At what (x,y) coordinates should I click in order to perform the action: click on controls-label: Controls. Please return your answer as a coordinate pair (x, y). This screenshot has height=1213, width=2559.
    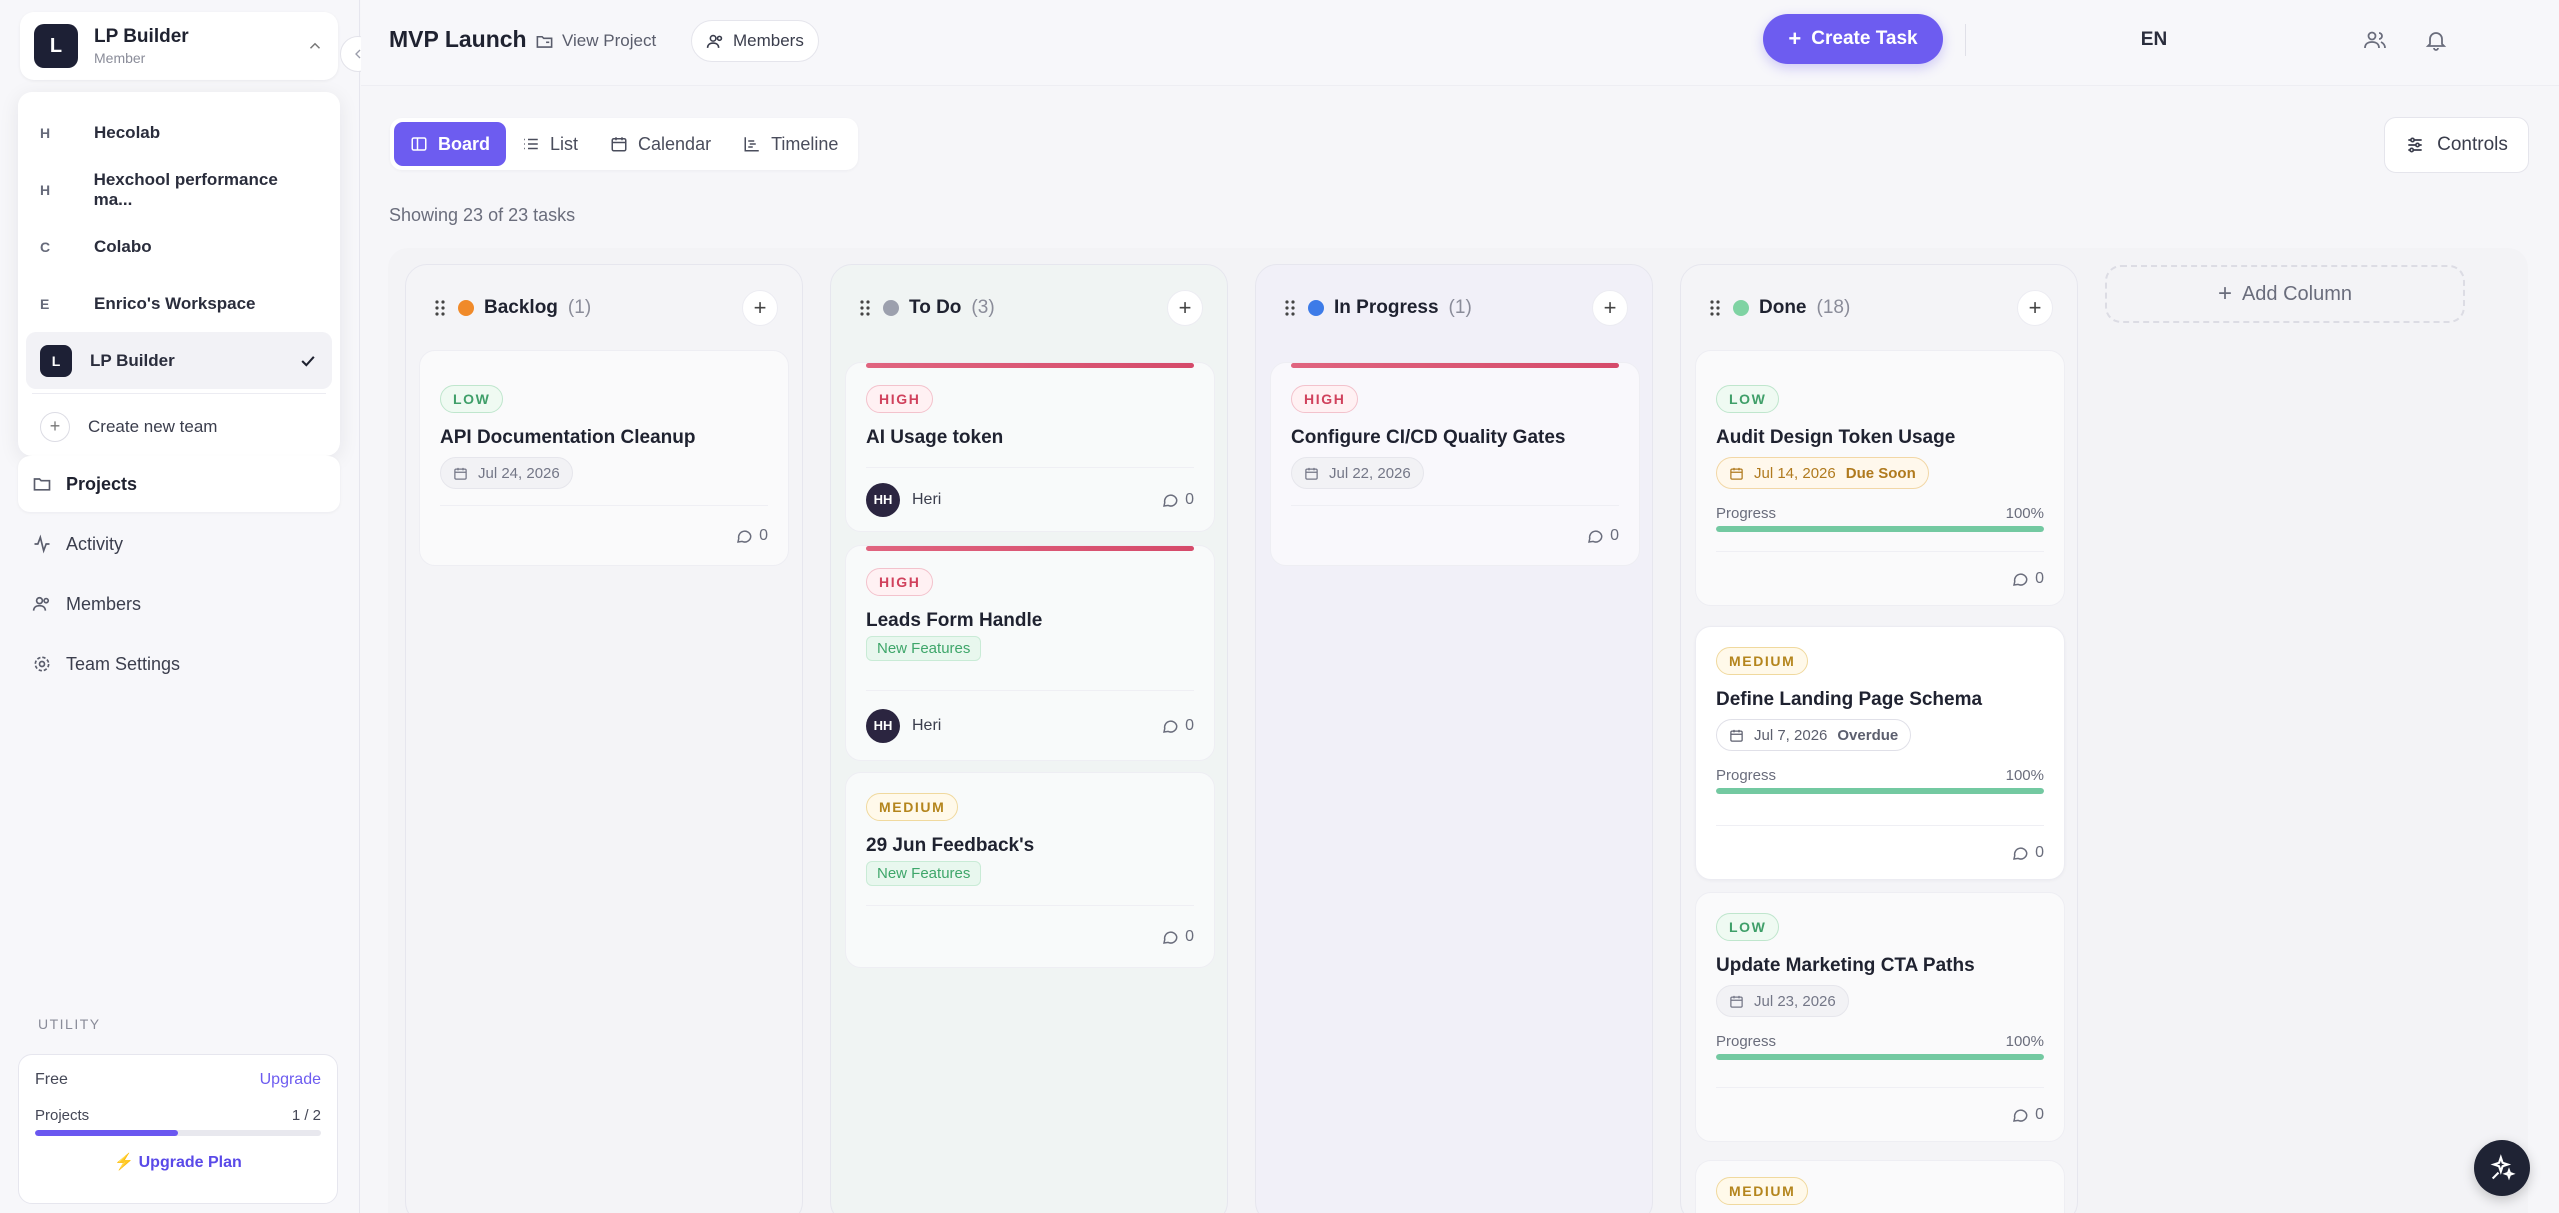
    Looking at the image, I should click on (2472, 144).